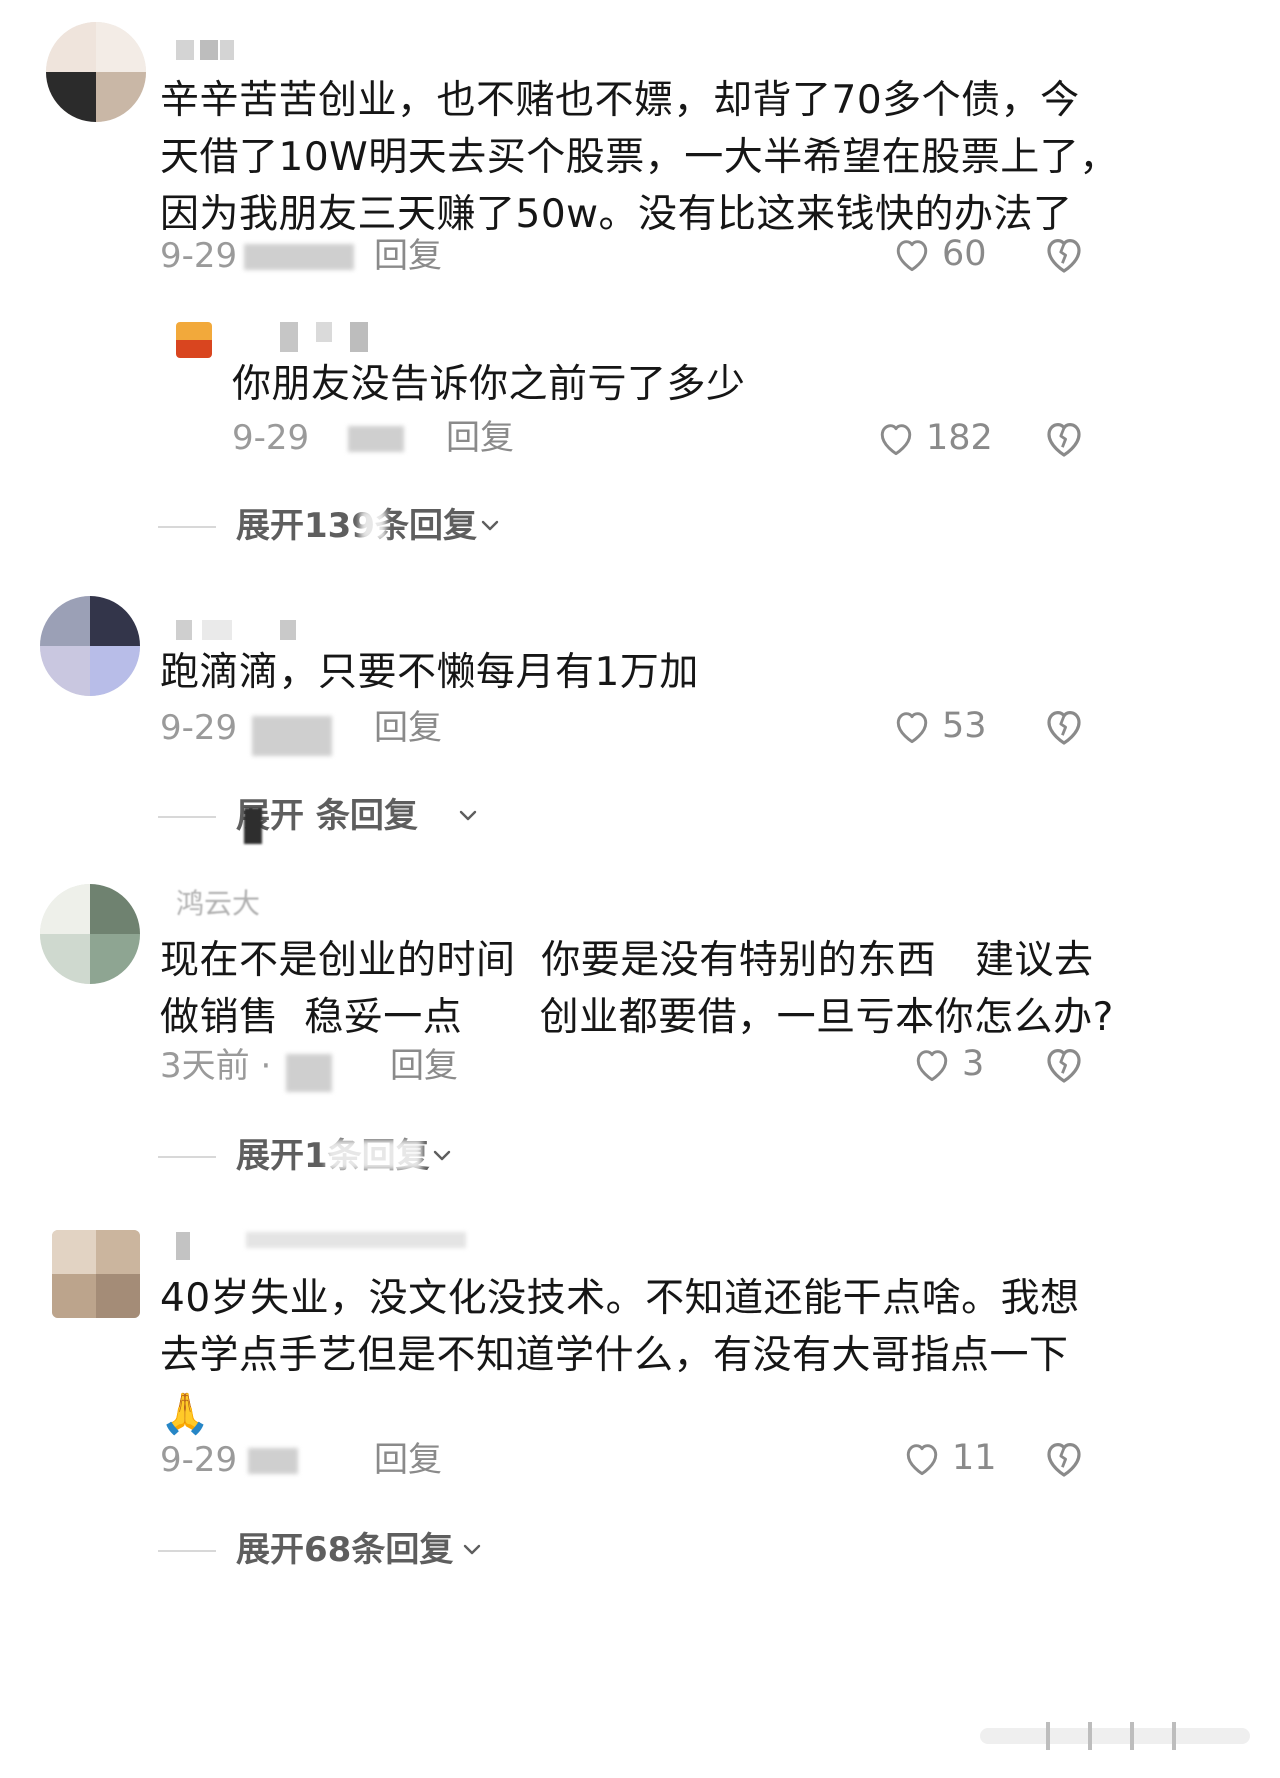  Describe the element at coordinates (185, 1414) in the screenshot. I see `emoji: 🙏` at that location.